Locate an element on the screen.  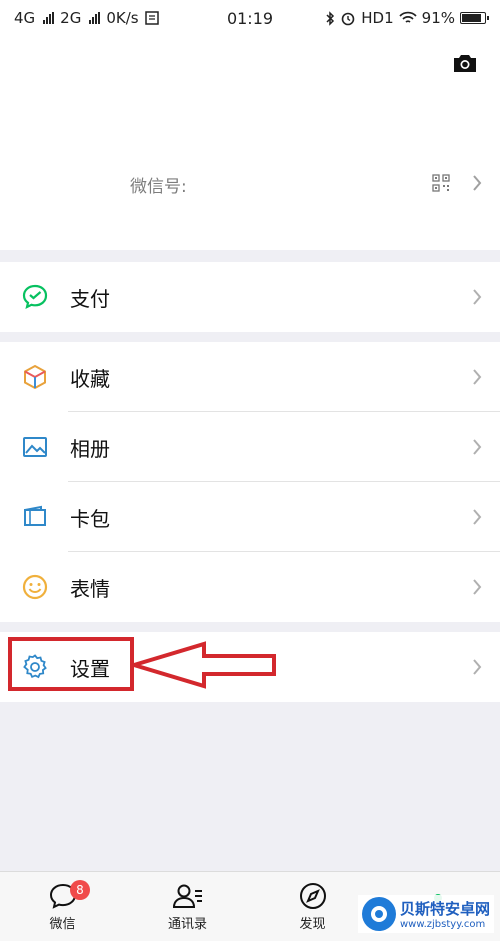
tab-label: 通讯录 is located at coordinates (187, 924).